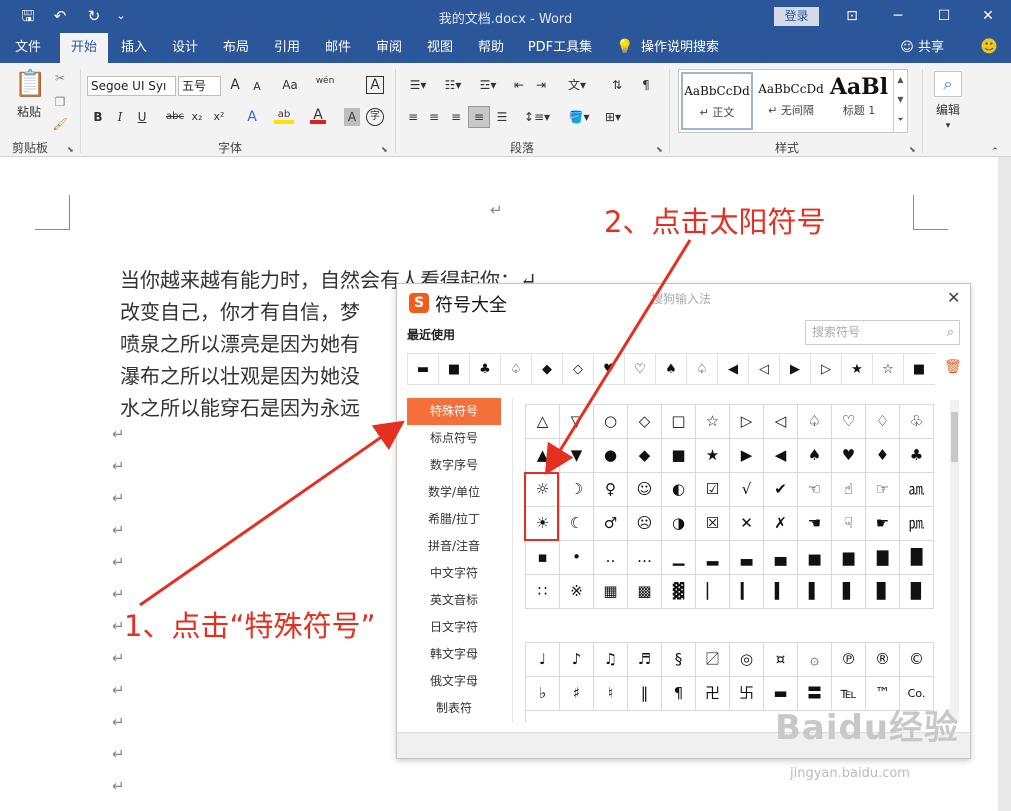 The width and height of the screenshot is (1011, 811). I want to click on symbol-cell: ㏘, so click(917, 524).